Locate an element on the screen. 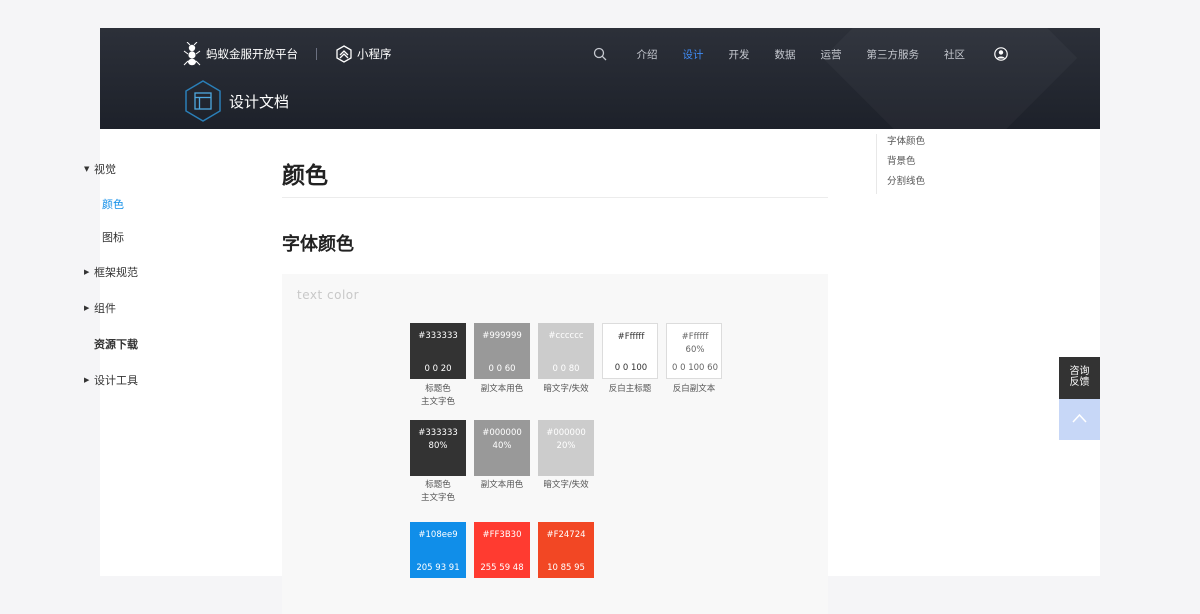  color-swatch: #108ee9 205 93 91 is located at coordinates (438, 550).